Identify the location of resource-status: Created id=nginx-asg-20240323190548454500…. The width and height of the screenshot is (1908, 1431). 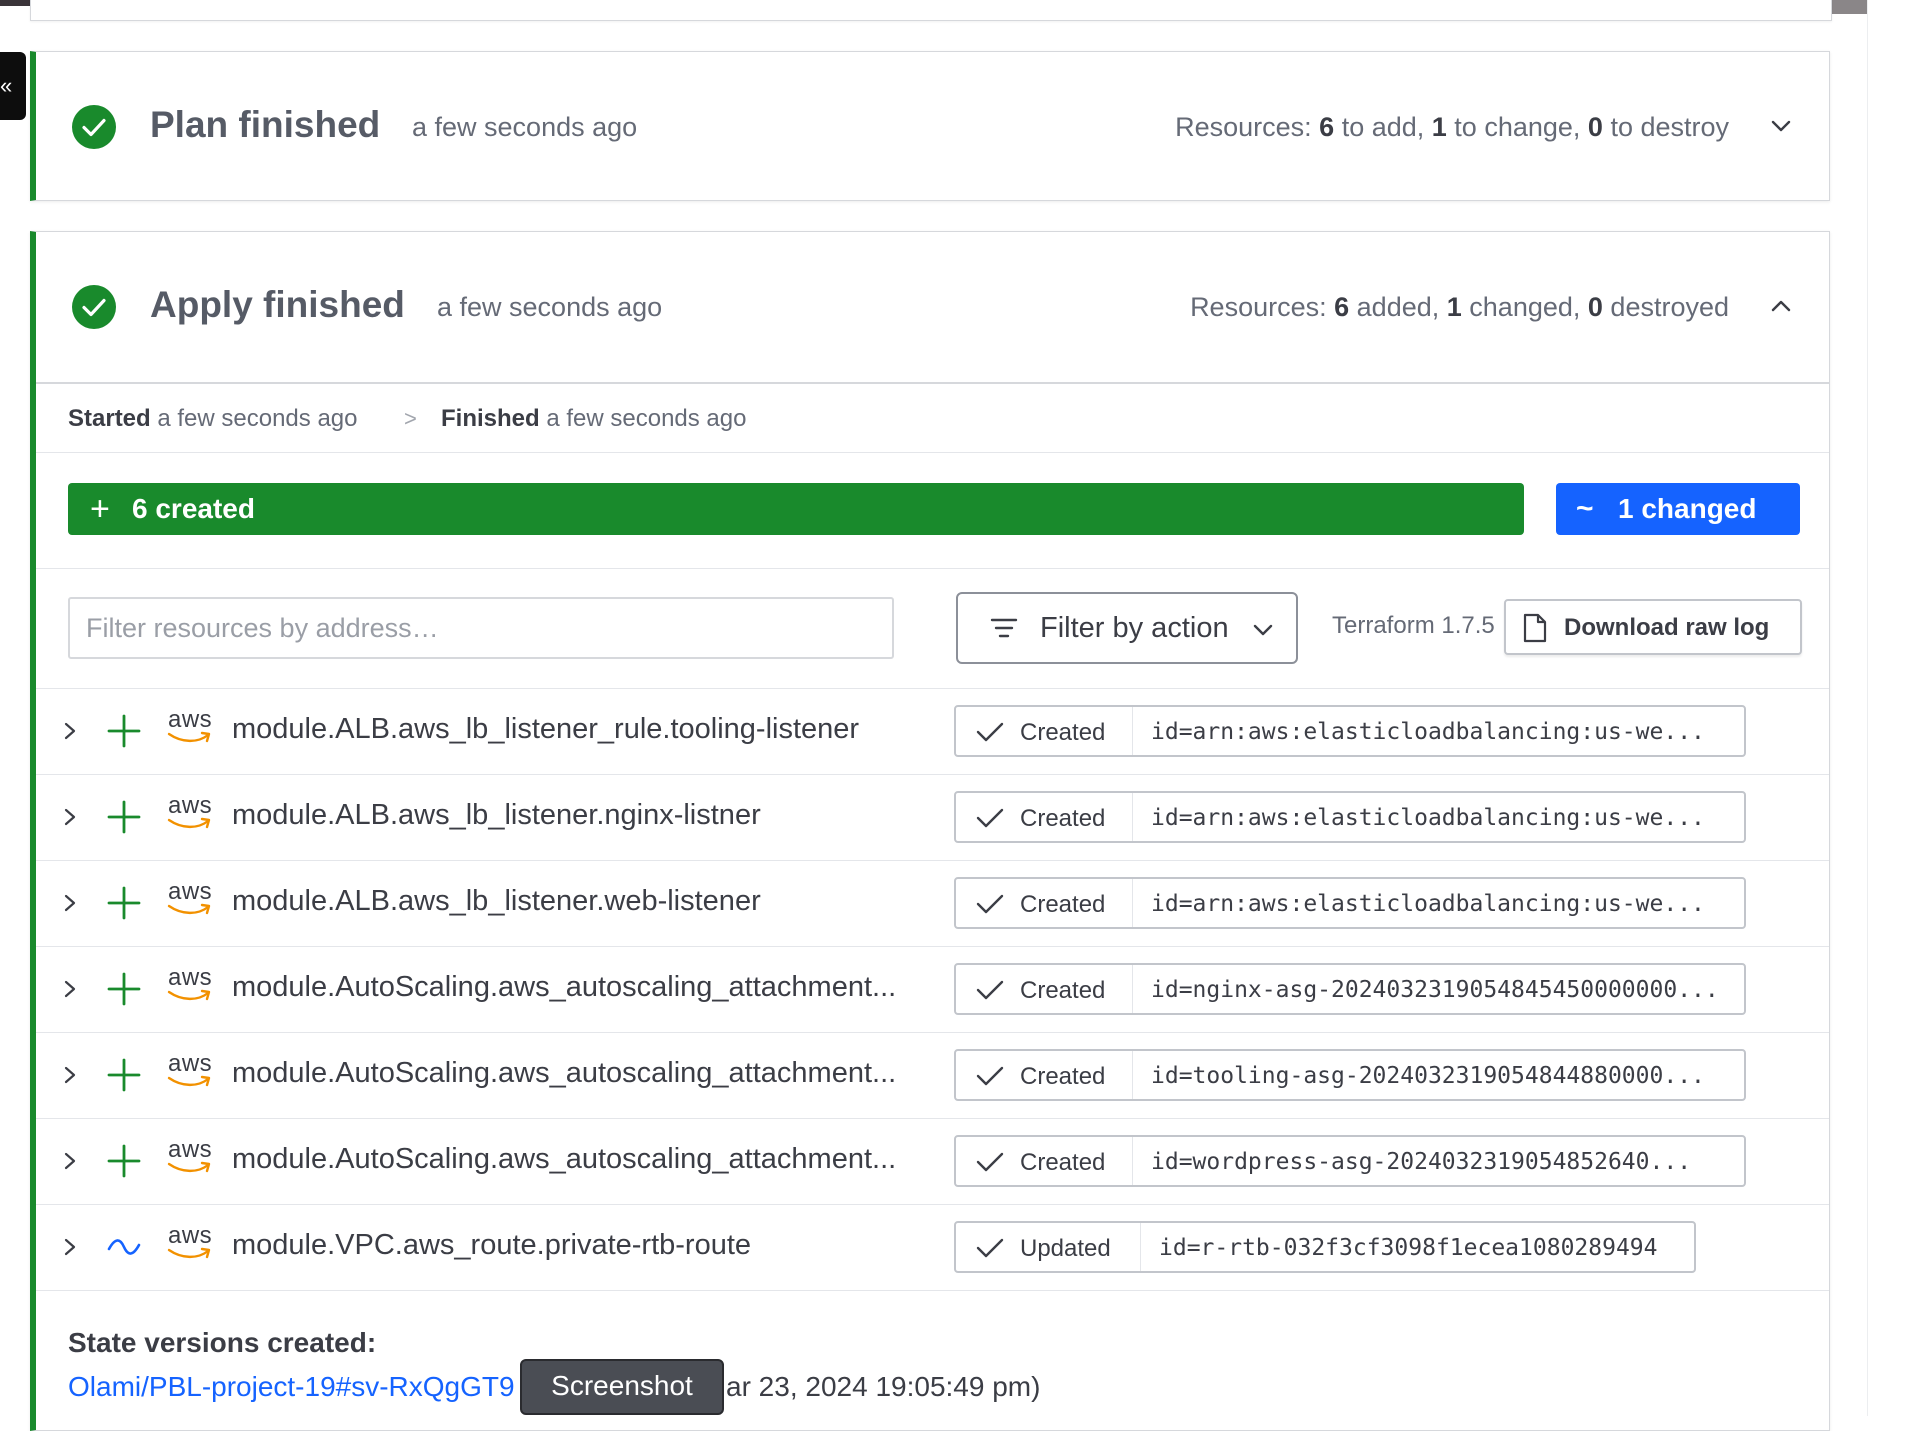
(1350, 989).